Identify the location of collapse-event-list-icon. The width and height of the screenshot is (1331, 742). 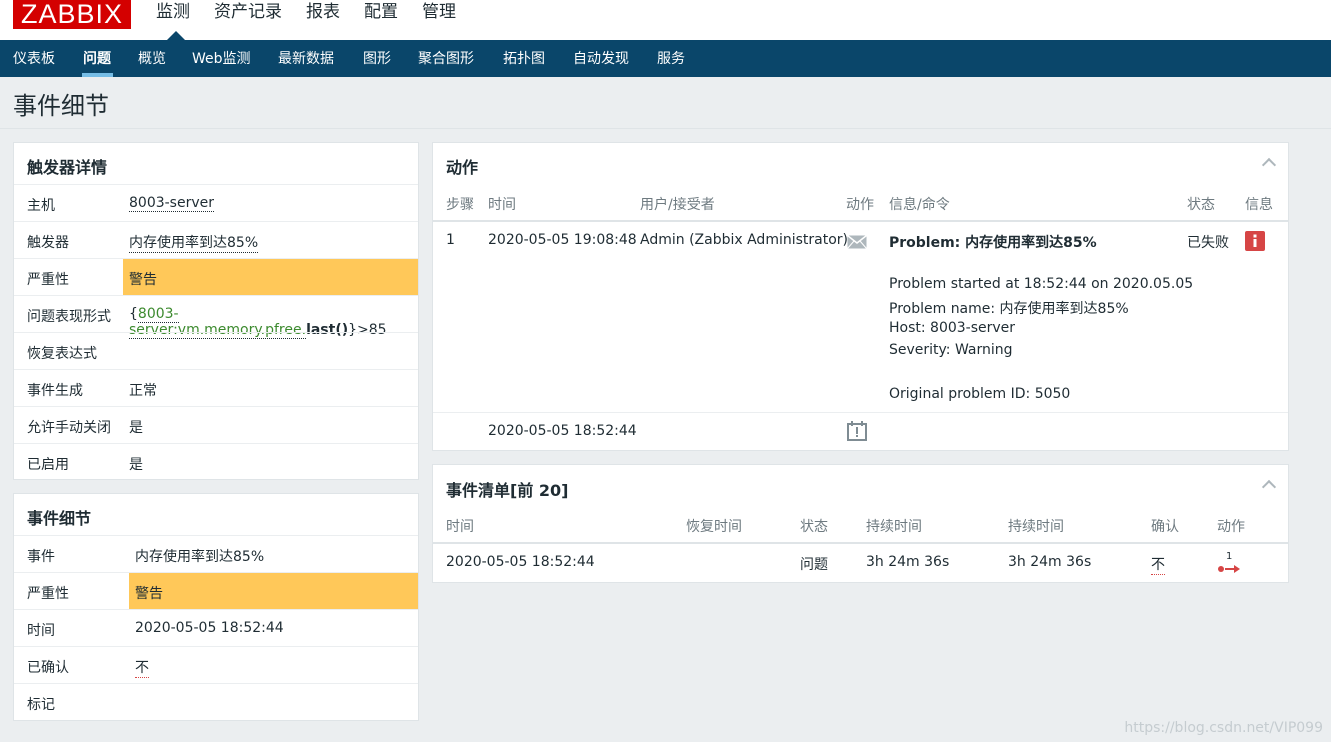
(1269, 484).